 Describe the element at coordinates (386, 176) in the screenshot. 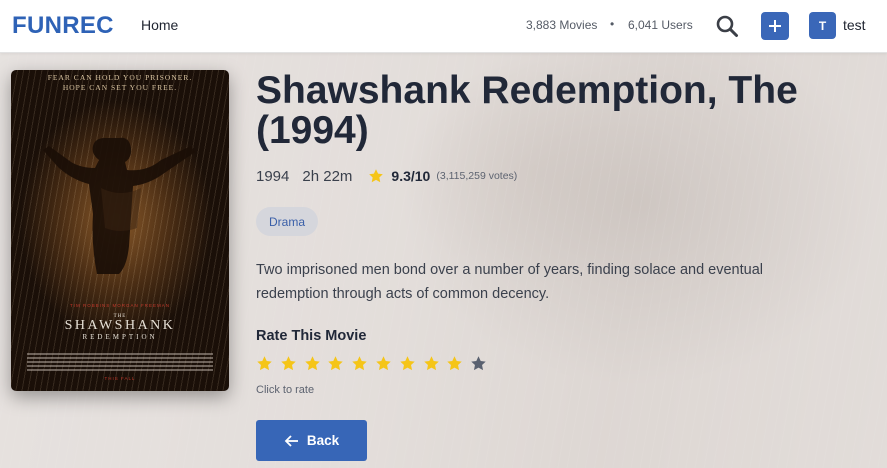

I see `movie-meta: 1994 2h 22m 9.3/10 (3,115,259 votes)` at that location.